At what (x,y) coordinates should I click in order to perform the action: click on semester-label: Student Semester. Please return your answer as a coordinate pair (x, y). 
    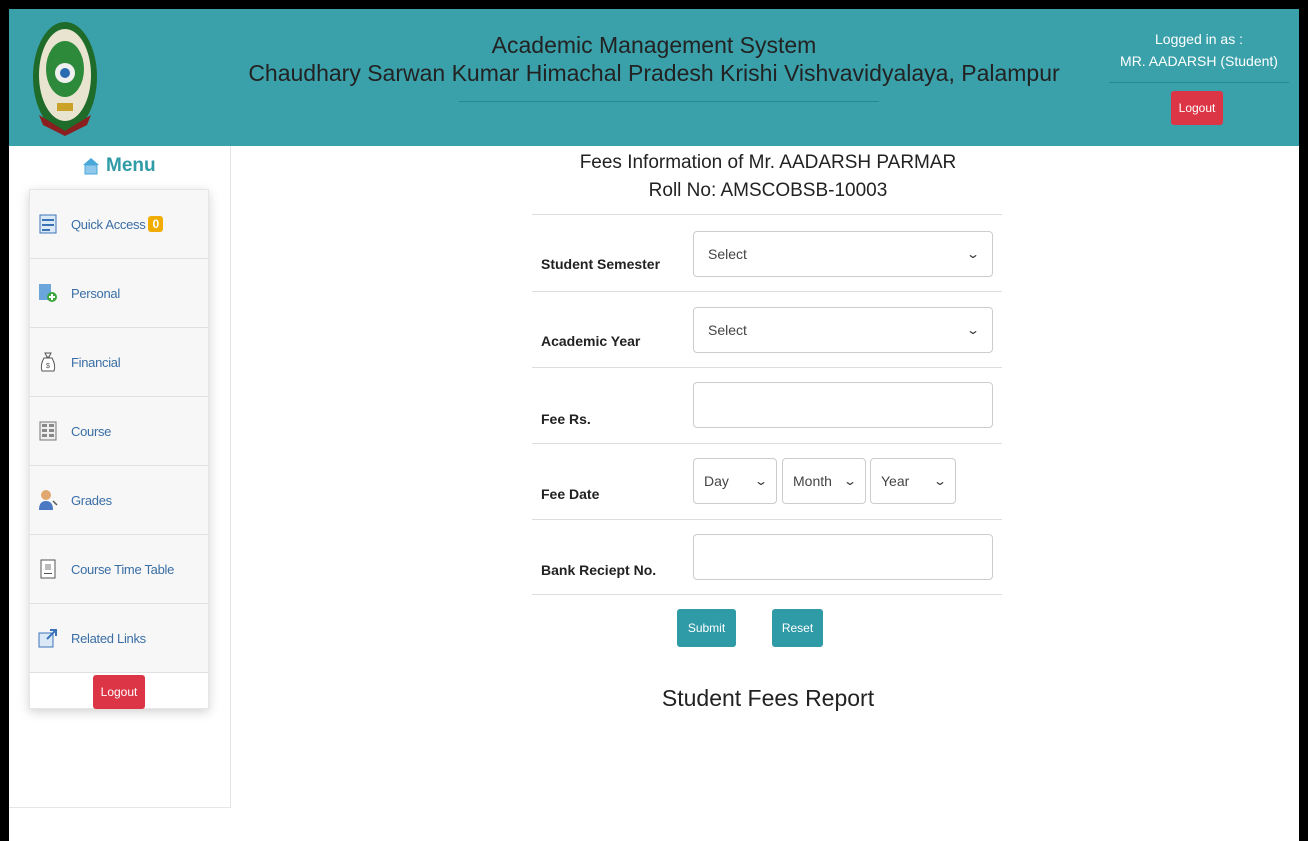
    Looking at the image, I should click on (601, 264).